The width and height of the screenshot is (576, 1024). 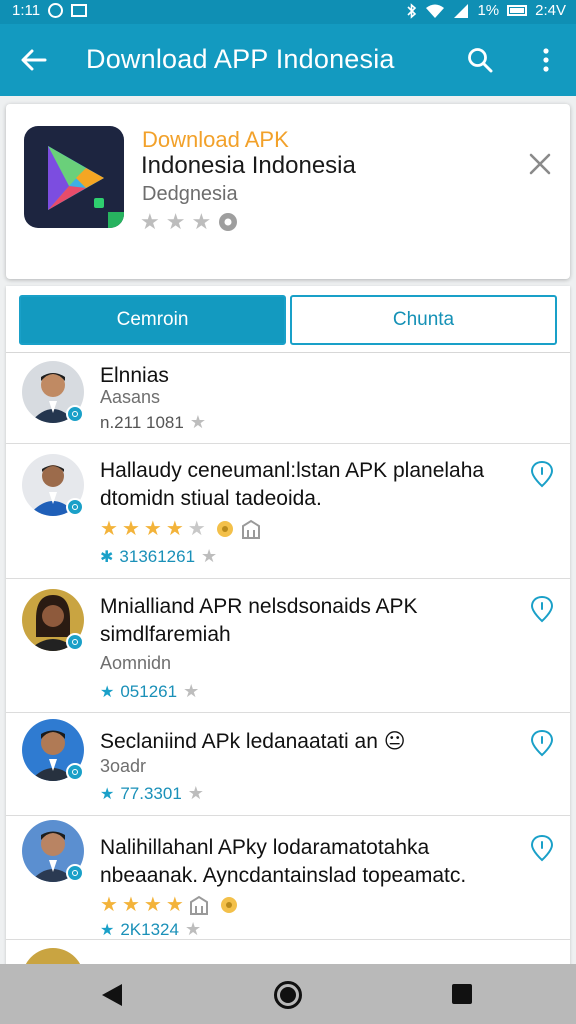 I want to click on list-item, so click(x=288, y=953).